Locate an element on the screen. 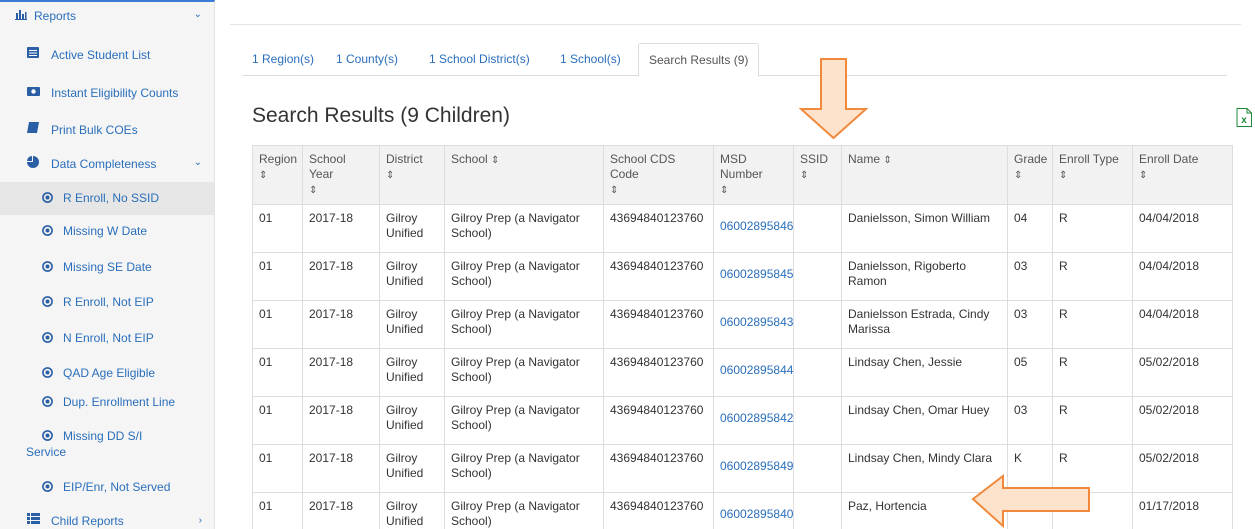 The image size is (1255, 529). svg-text: x is located at coordinates (1244, 120).